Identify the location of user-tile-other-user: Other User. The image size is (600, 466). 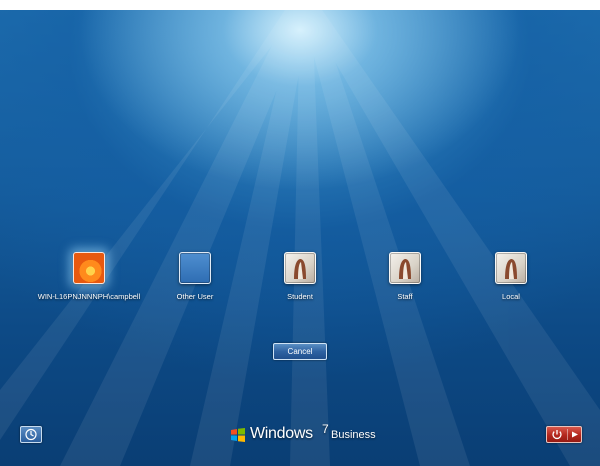
(195, 276).